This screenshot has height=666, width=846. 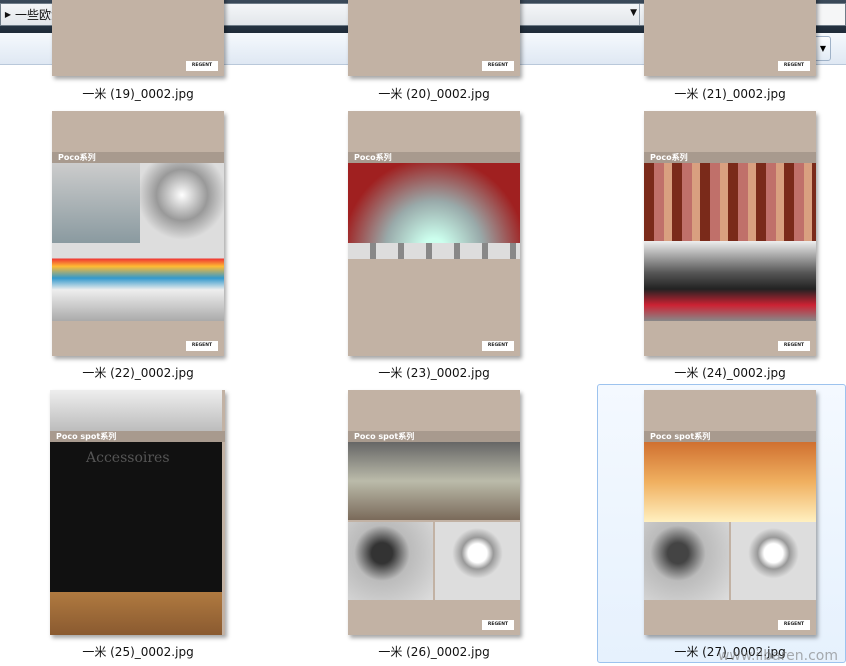 What do you see at coordinates (138, 93) in the screenshot?
I see `file-name-label: 一米 (19)_0002.jpg` at bounding box center [138, 93].